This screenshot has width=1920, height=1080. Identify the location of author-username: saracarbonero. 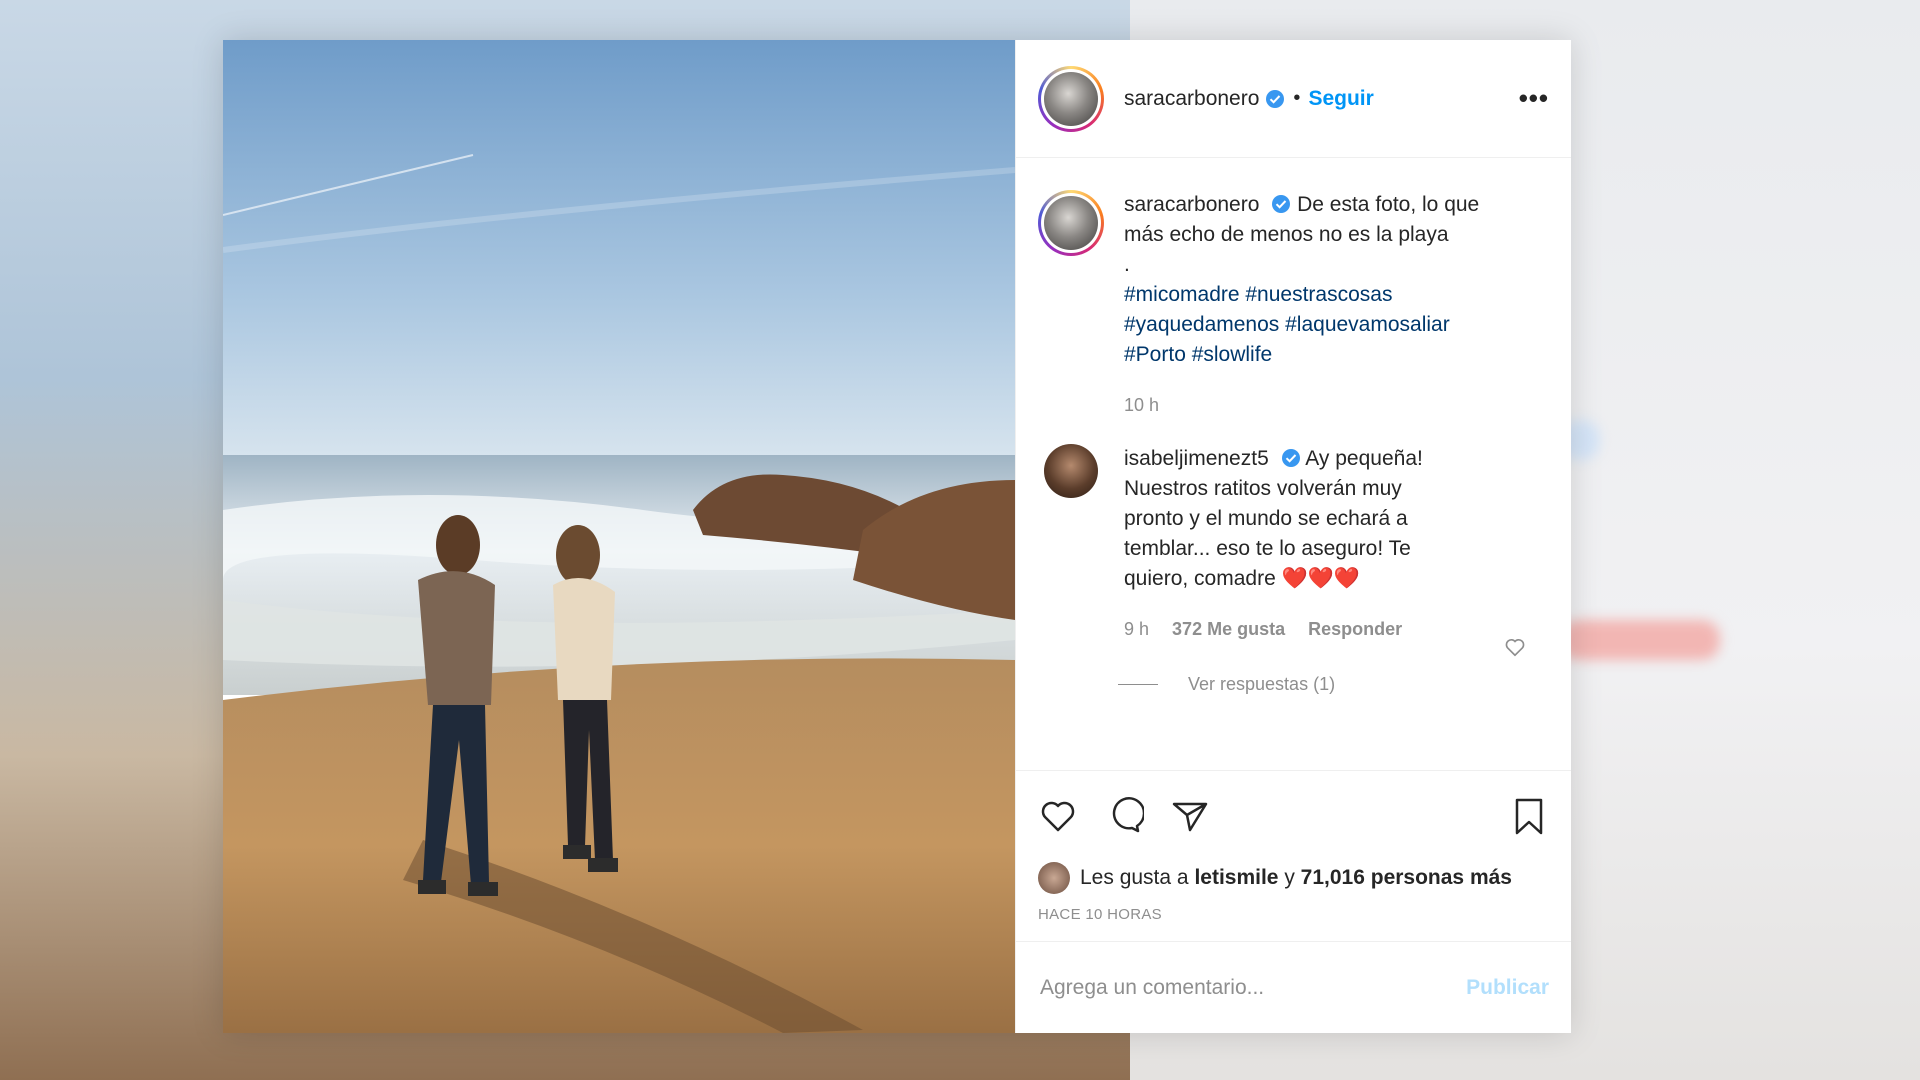
(1191, 99).